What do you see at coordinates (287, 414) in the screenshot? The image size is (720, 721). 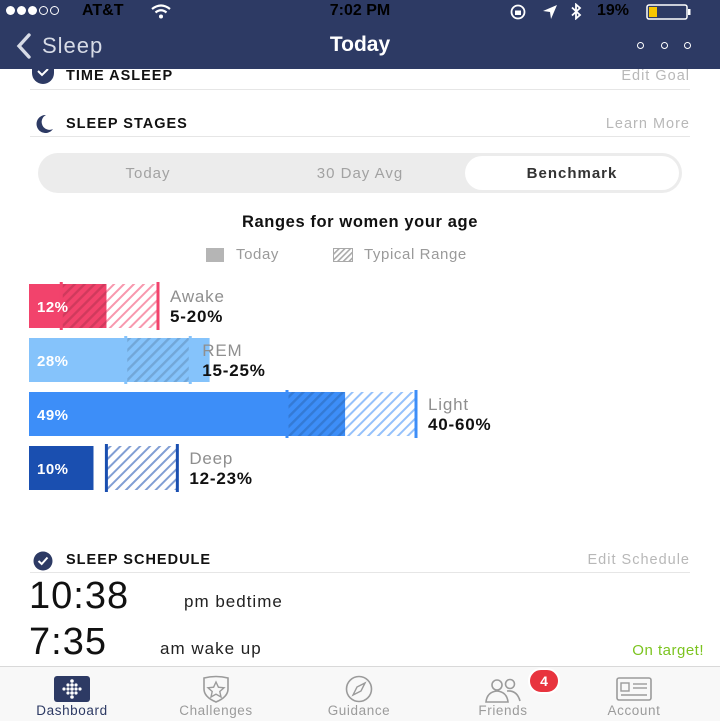 I see `range-min-line-light` at bounding box center [287, 414].